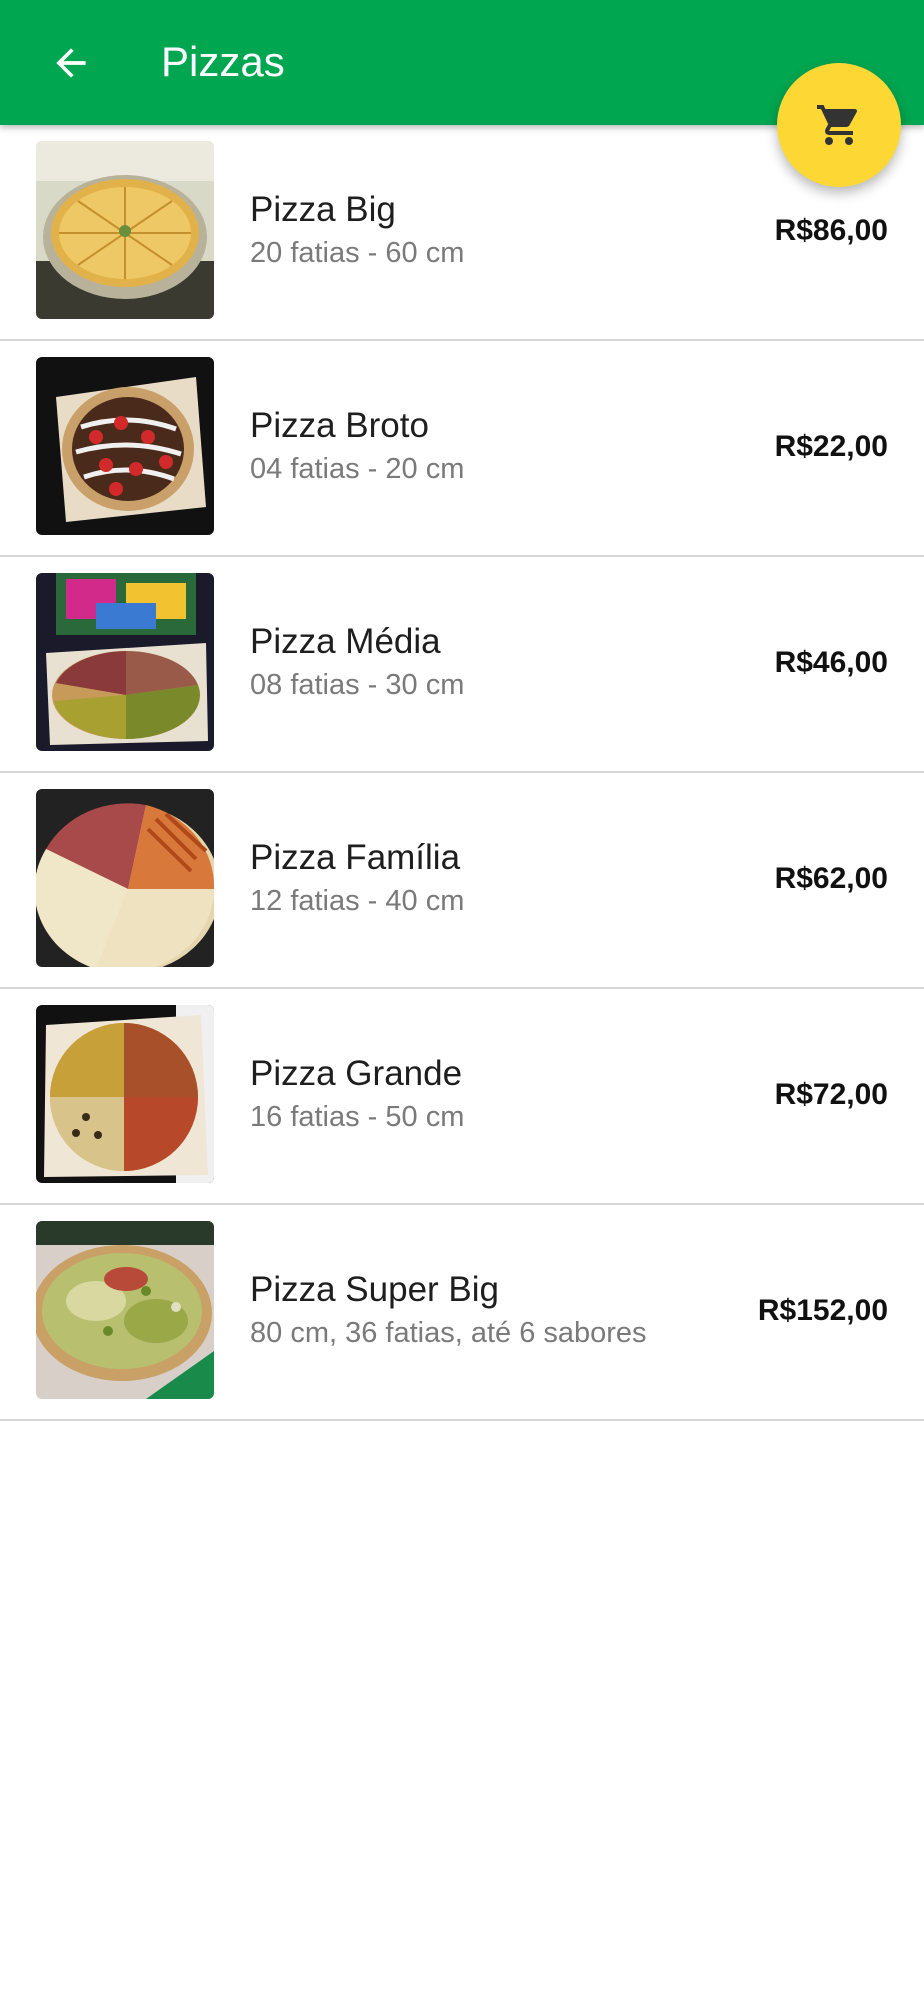  What do you see at coordinates (125, 878) in the screenshot?
I see `pizza-familia-image` at bounding box center [125, 878].